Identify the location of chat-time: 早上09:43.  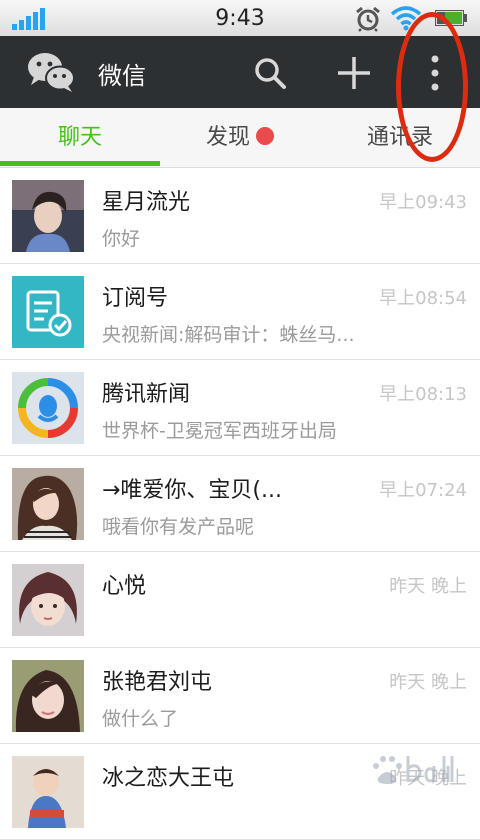
(423, 202).